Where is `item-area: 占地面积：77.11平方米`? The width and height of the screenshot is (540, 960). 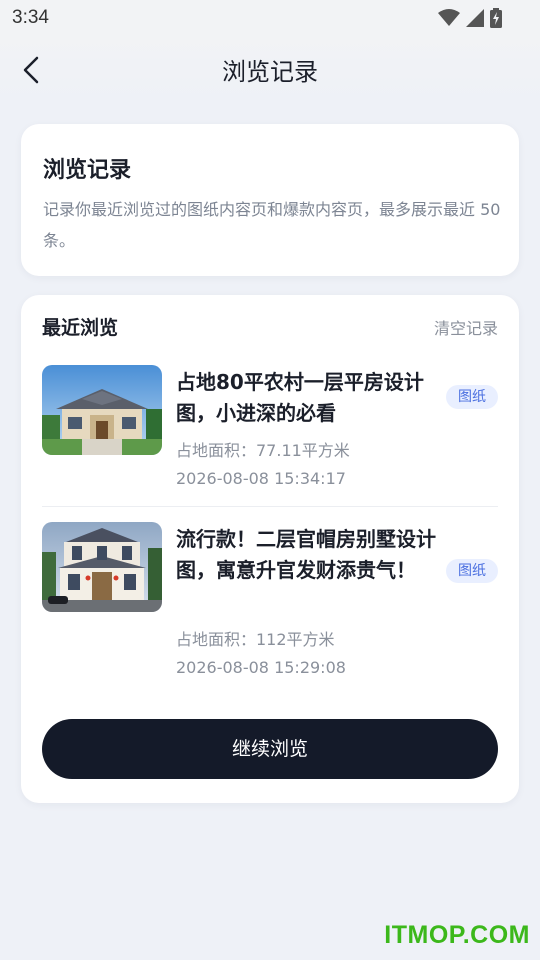 item-area: 占地面积：77.11平方米 is located at coordinates (263, 450).